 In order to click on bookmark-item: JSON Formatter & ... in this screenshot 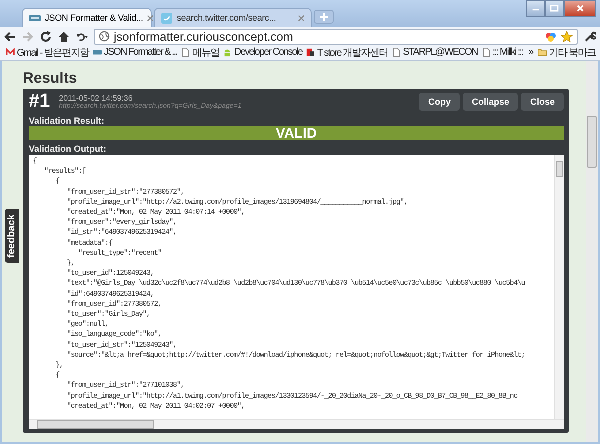, I will do `click(135, 53)`.